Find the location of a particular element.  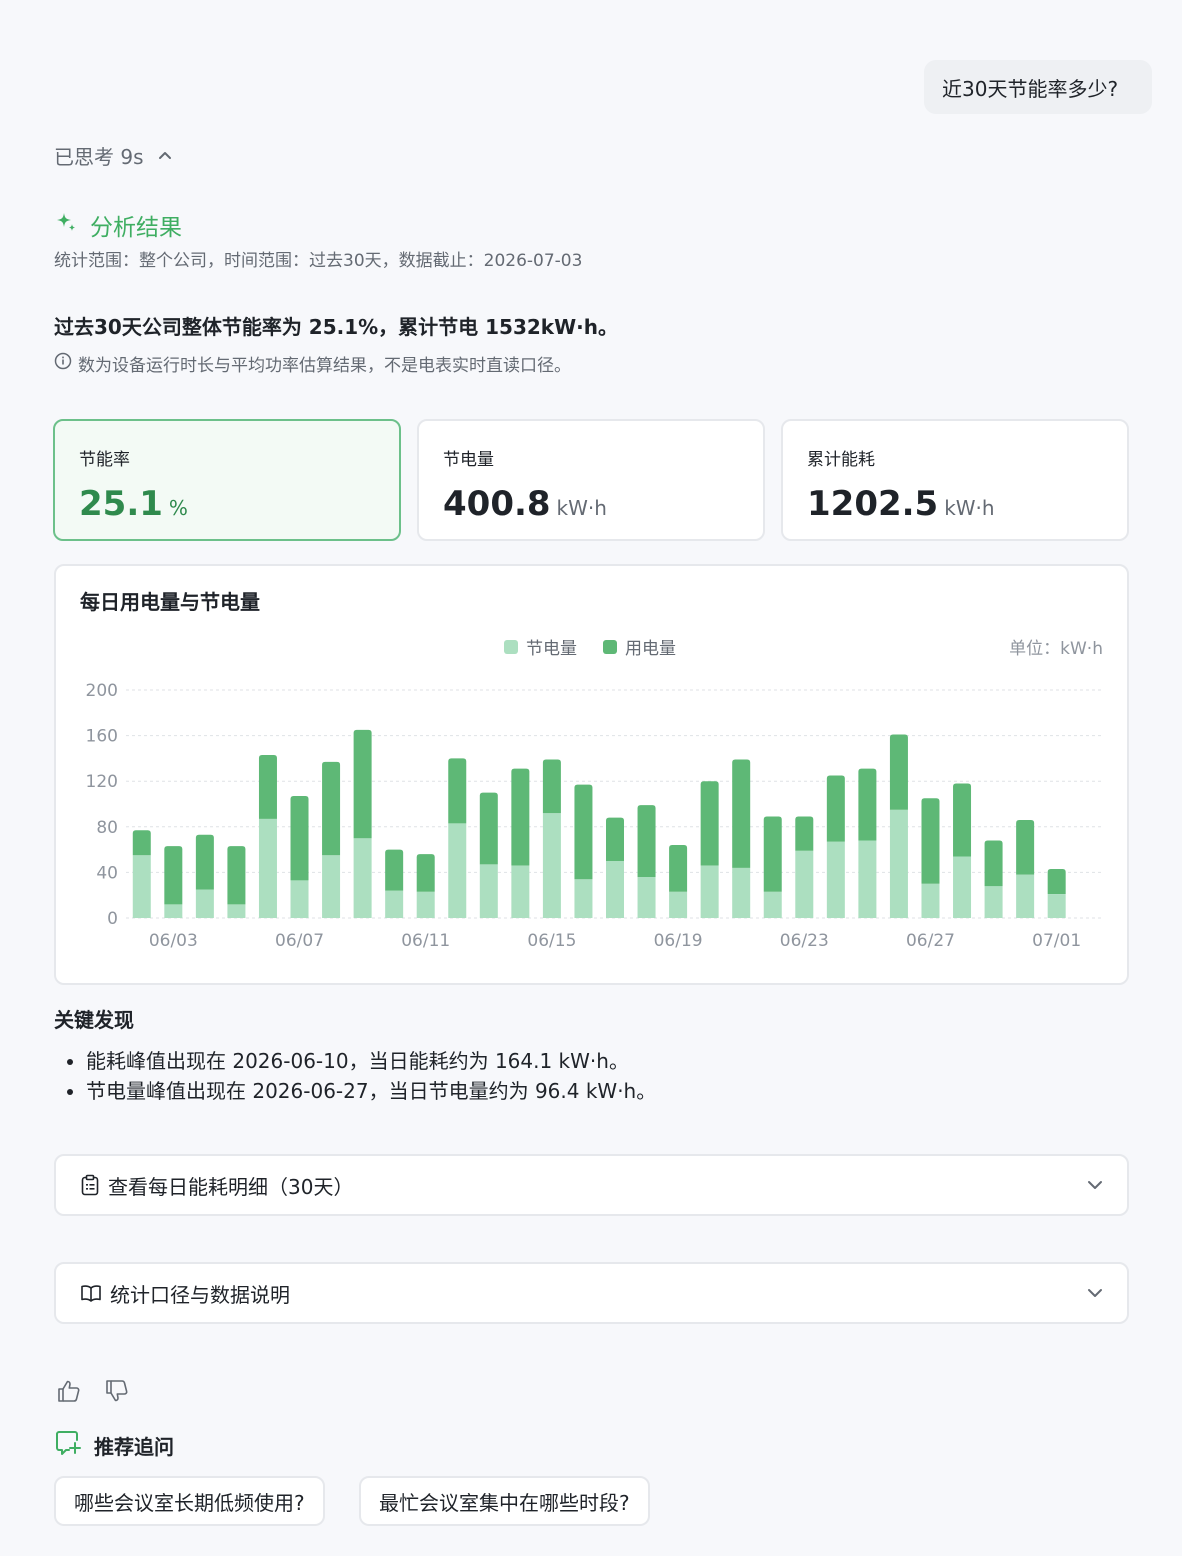

y-tick-label: 0 is located at coordinates (112, 919).